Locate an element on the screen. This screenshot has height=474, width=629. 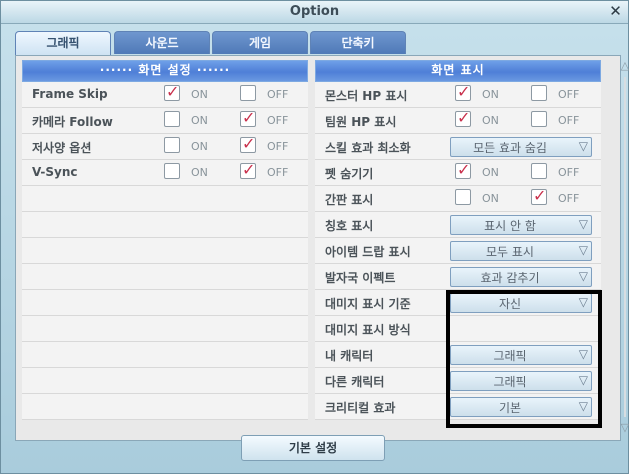
right-row: 펫 숨기기 ✓ ON OFF is located at coordinates (458, 173).